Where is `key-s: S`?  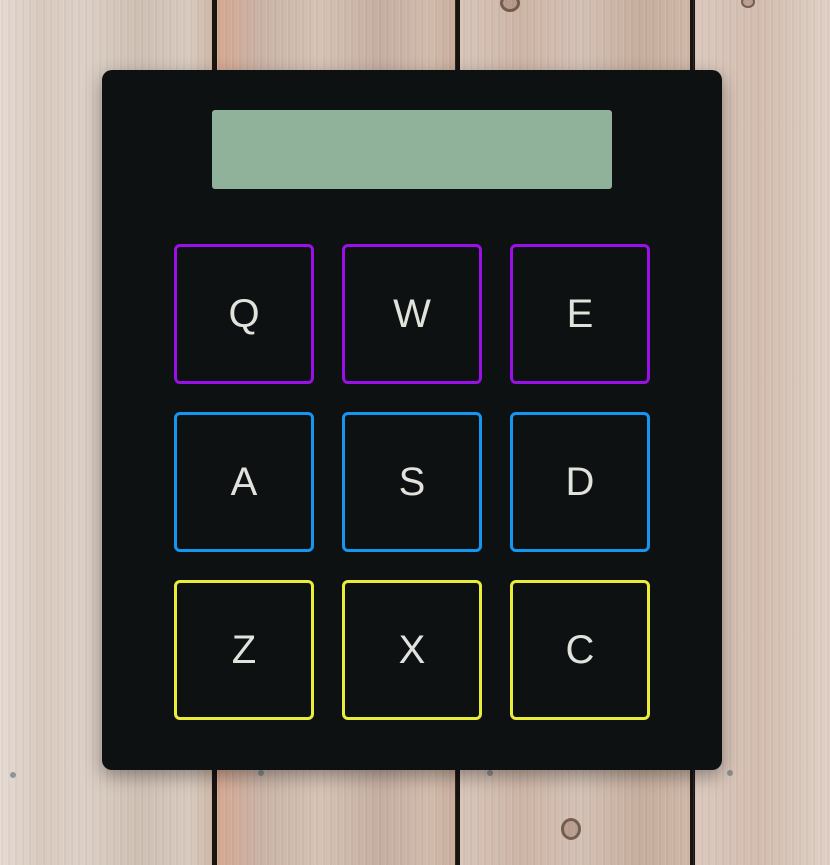
key-s: S is located at coordinates (412, 482).